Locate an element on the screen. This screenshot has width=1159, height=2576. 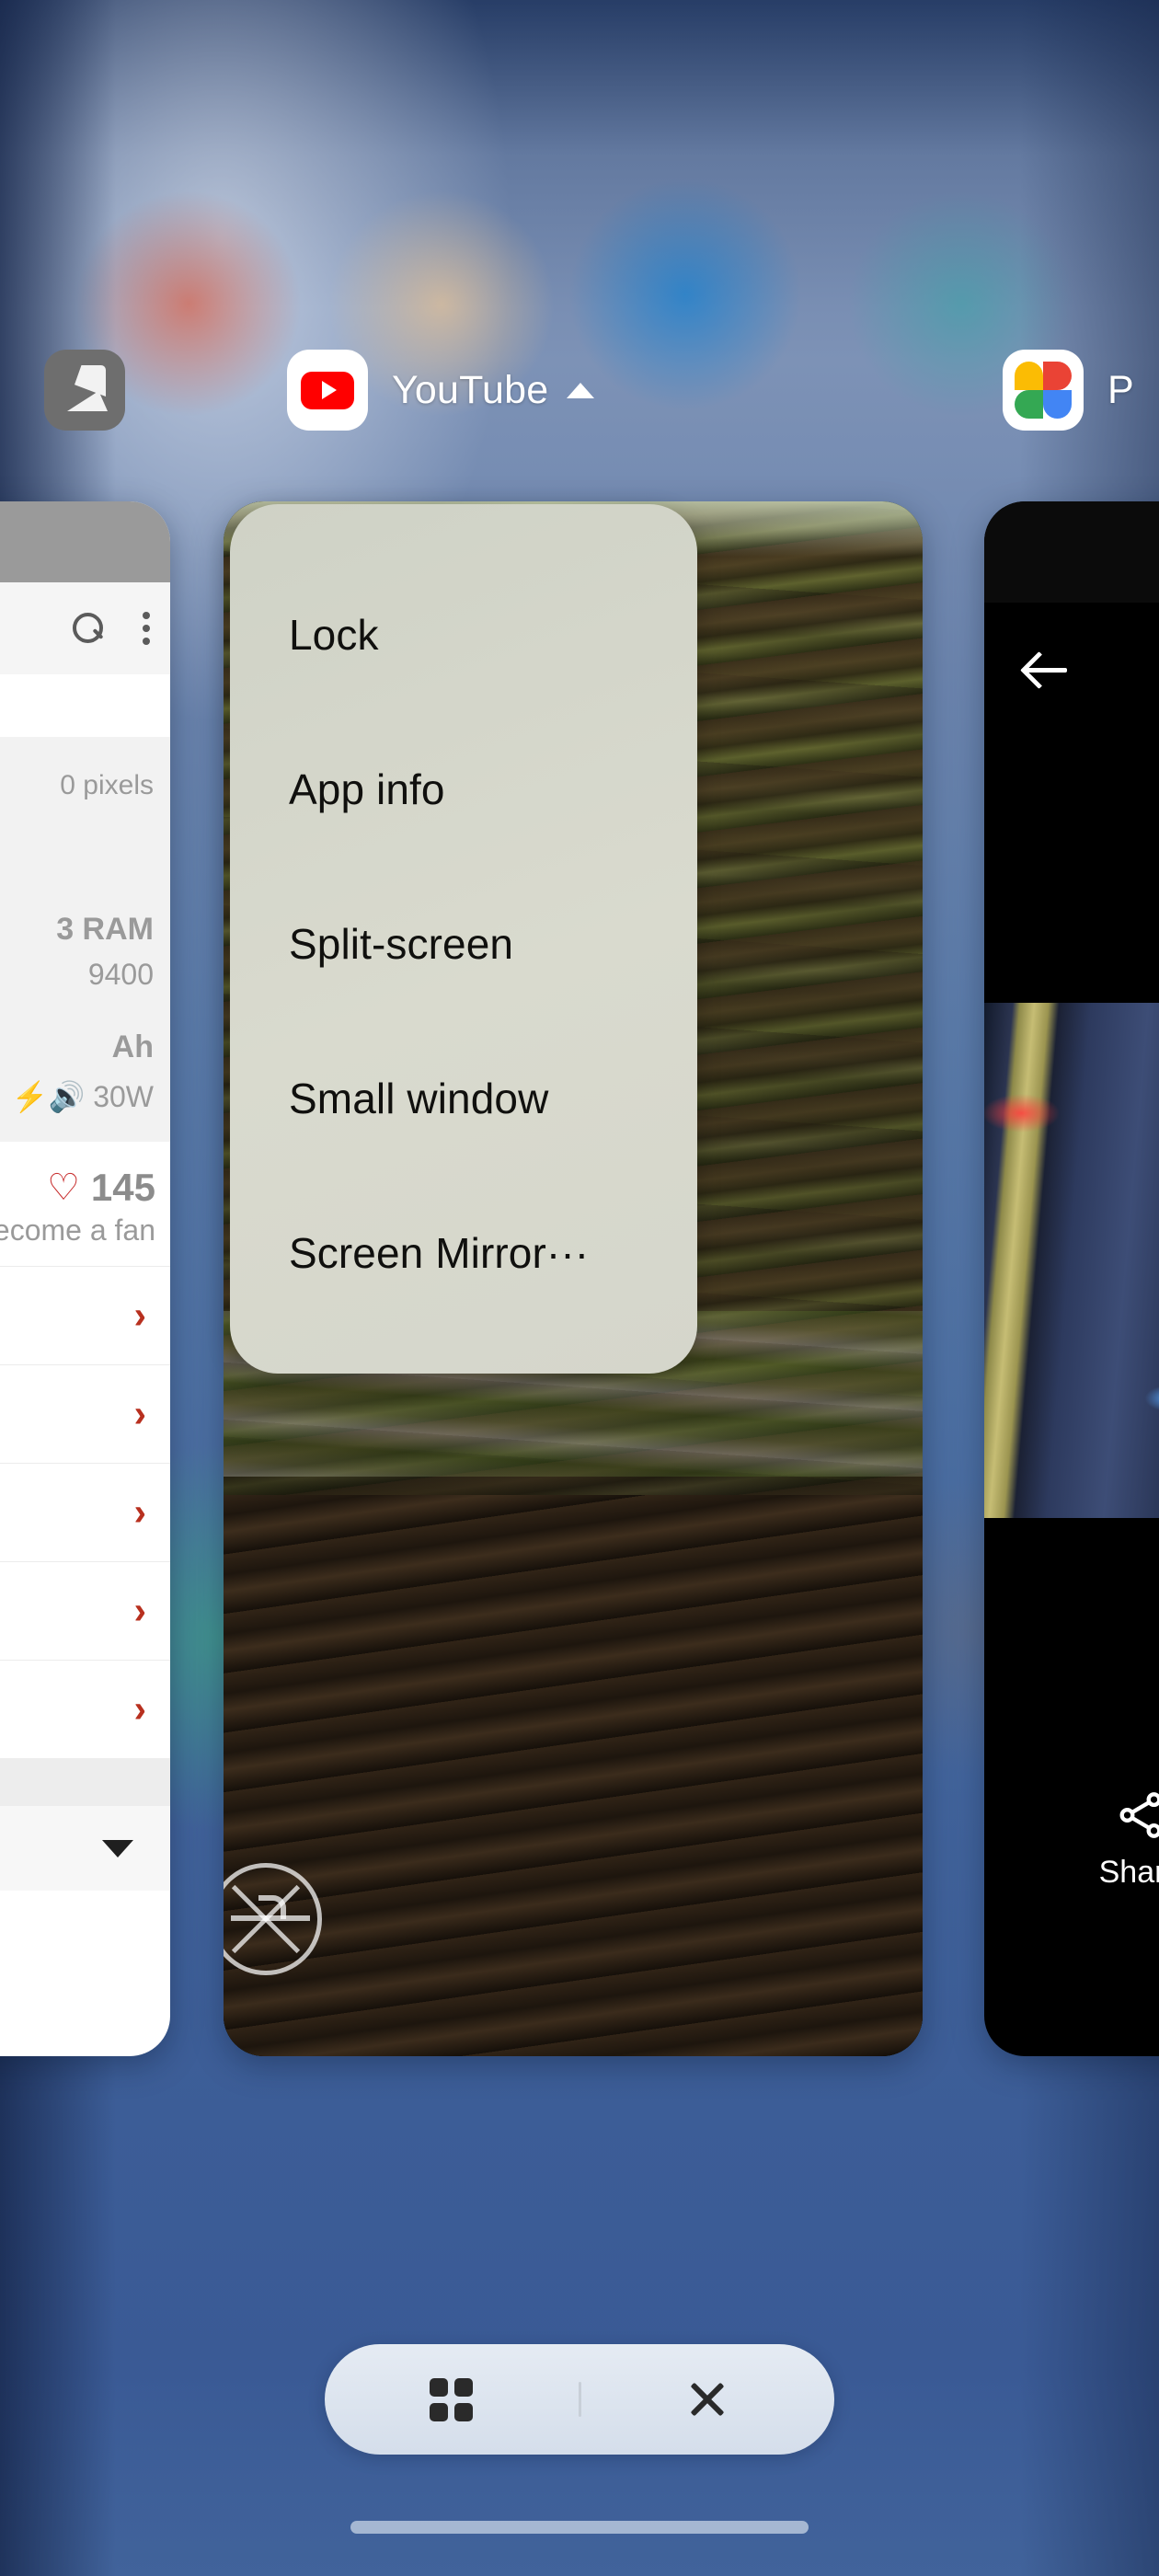
menu-item-split-screen: Split-screen is located at coordinates (401, 944).